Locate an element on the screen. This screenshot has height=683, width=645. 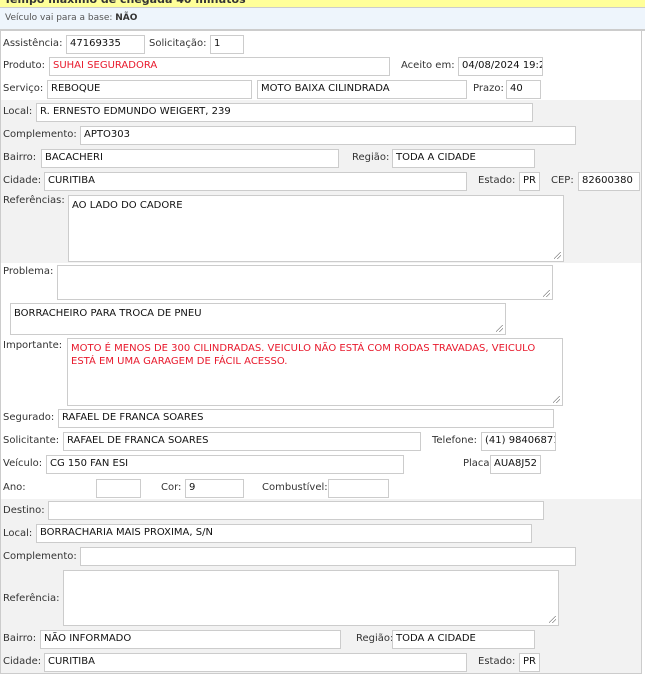
form-ano-label: Ano: is located at coordinates (14, 487).